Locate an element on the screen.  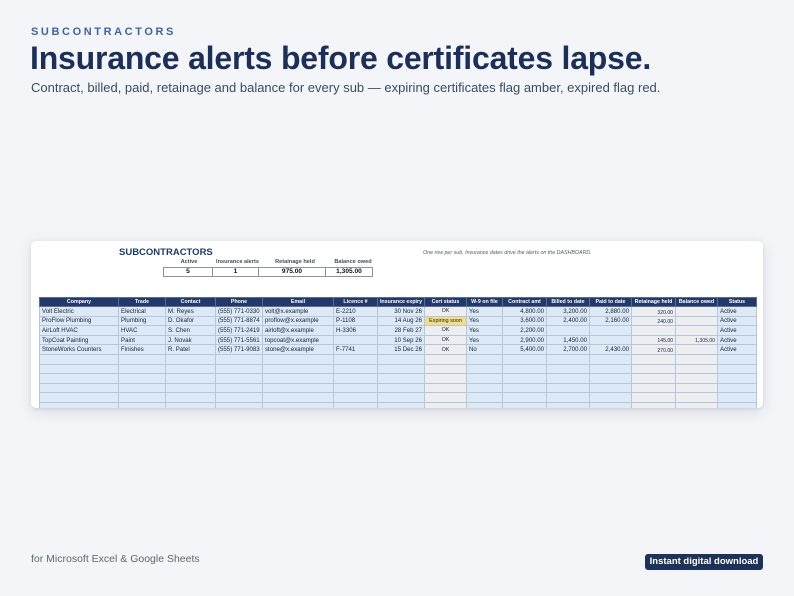
column-header-contact: Contact is located at coordinates (190, 302).